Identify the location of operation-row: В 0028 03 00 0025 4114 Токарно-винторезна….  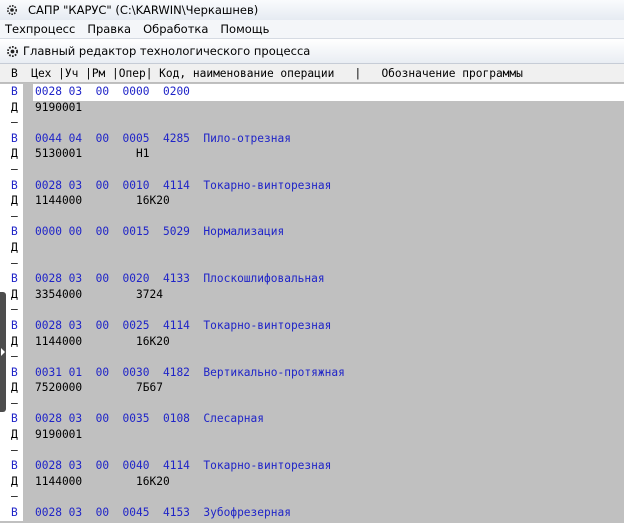
(312, 325).